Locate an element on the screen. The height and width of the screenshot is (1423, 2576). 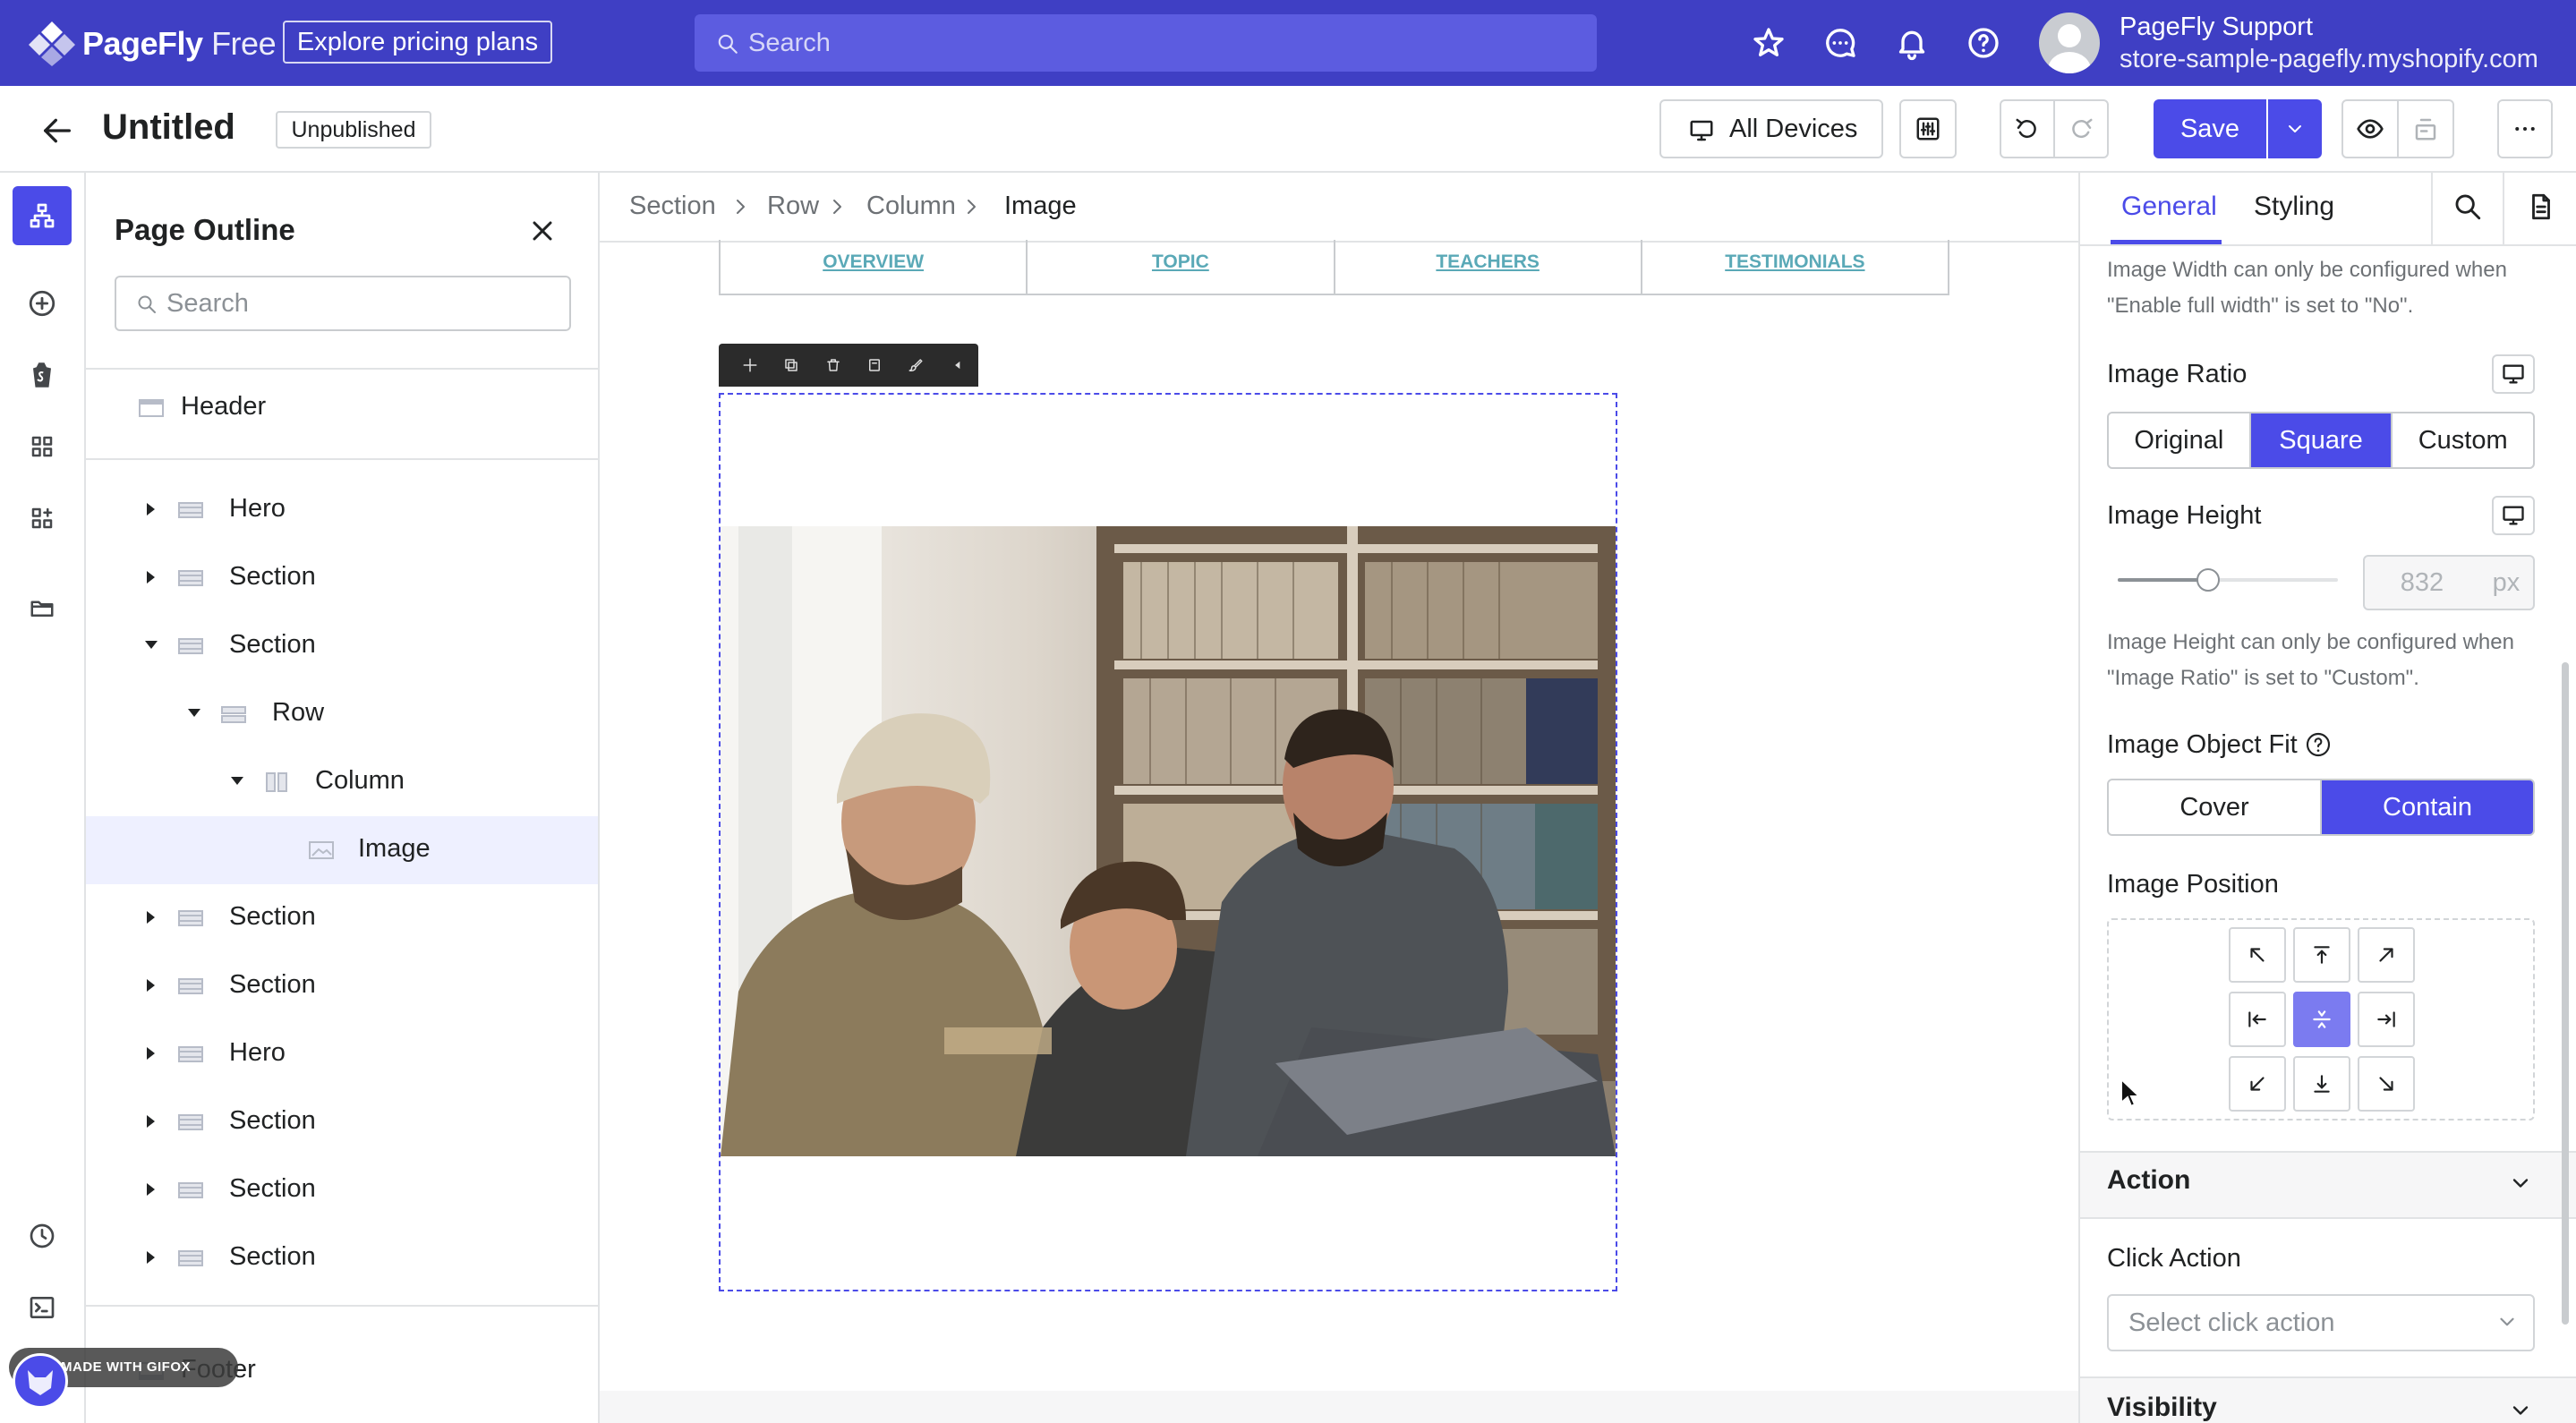
page-outline-tab is located at coordinates (42, 215).